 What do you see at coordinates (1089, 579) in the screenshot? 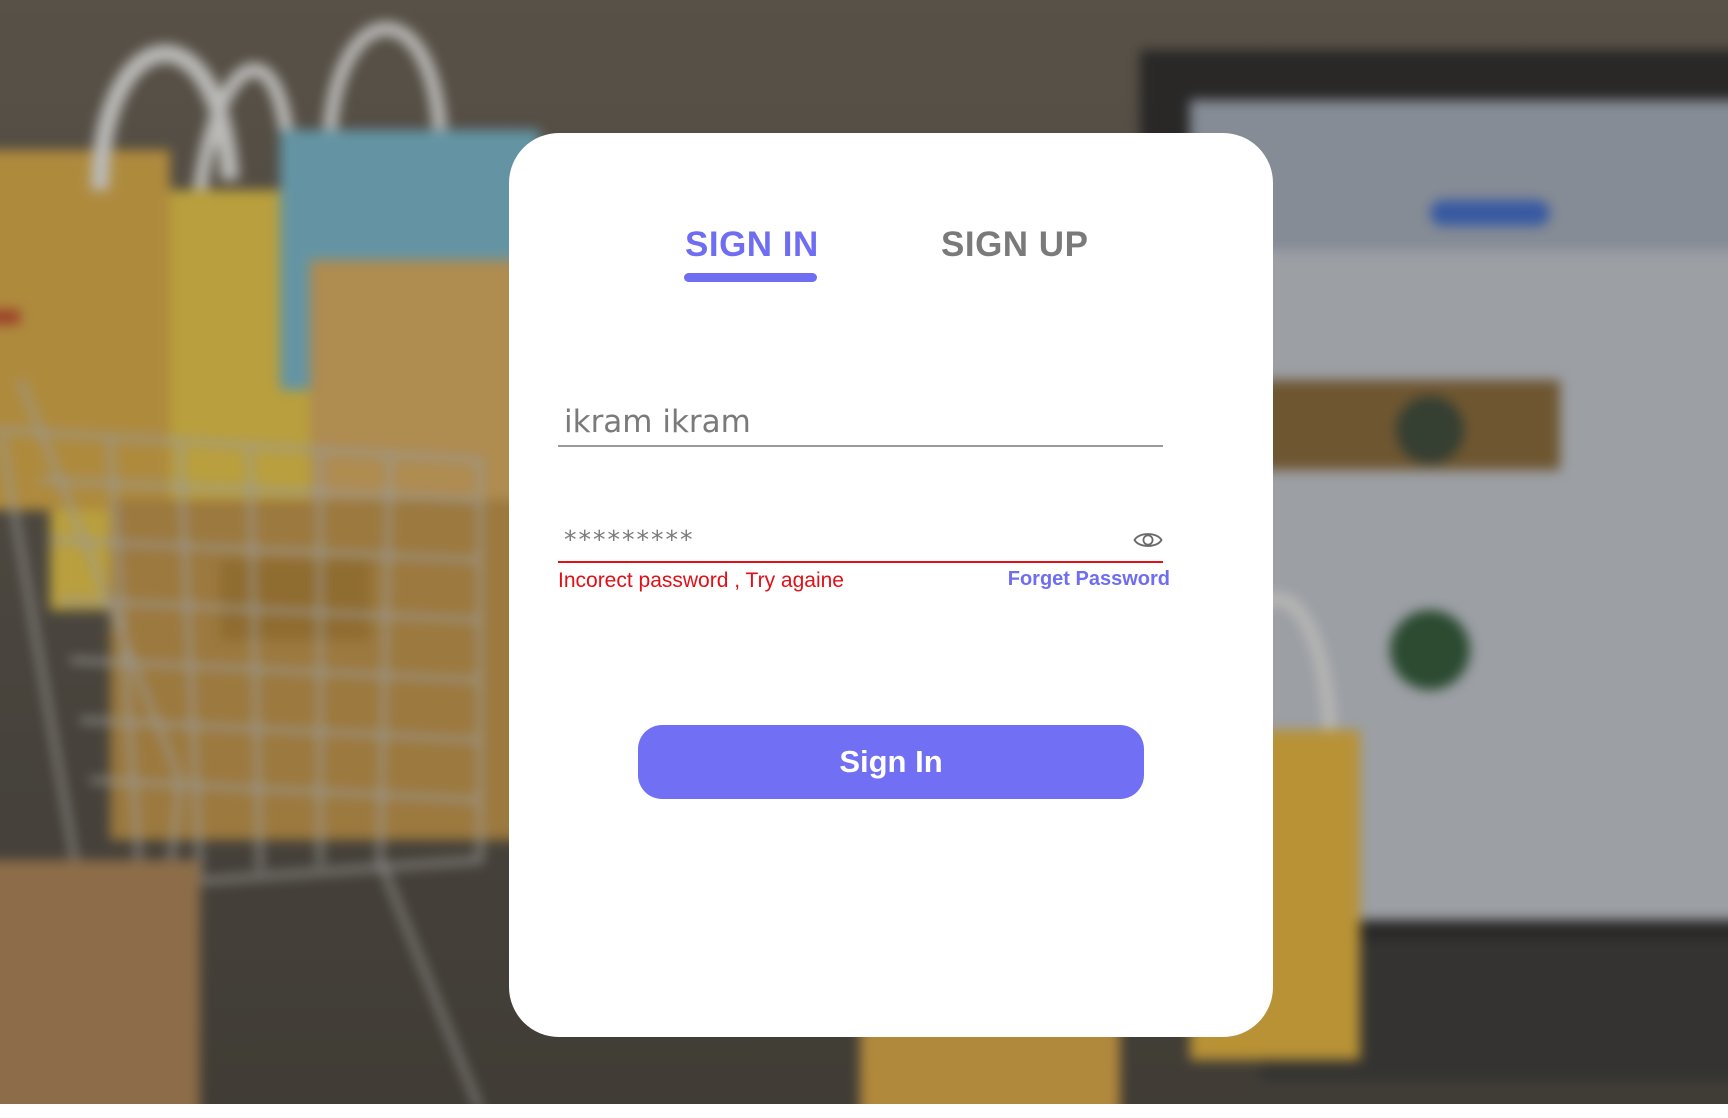
I see `forgot-password-link: Forget Password` at bounding box center [1089, 579].